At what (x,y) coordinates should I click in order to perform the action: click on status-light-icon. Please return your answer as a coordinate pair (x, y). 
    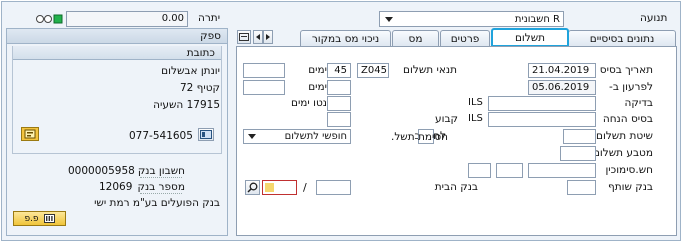
    Looking at the image, I should click on (50, 19).